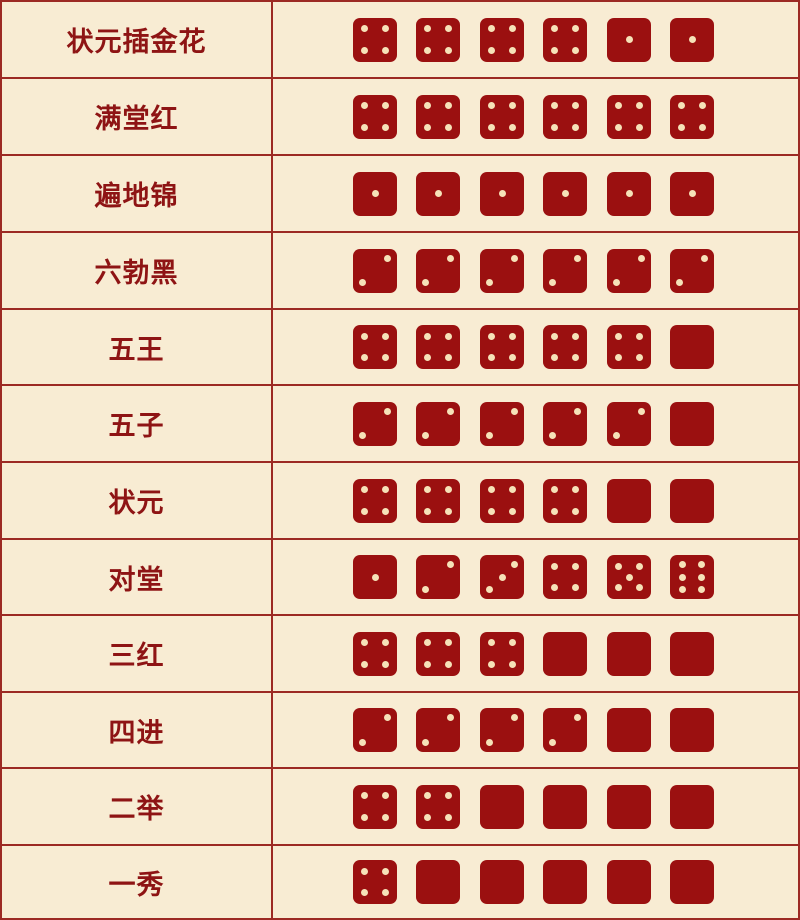 This screenshot has width=800, height=920. I want to click on table-row: 五子, so click(400, 424).